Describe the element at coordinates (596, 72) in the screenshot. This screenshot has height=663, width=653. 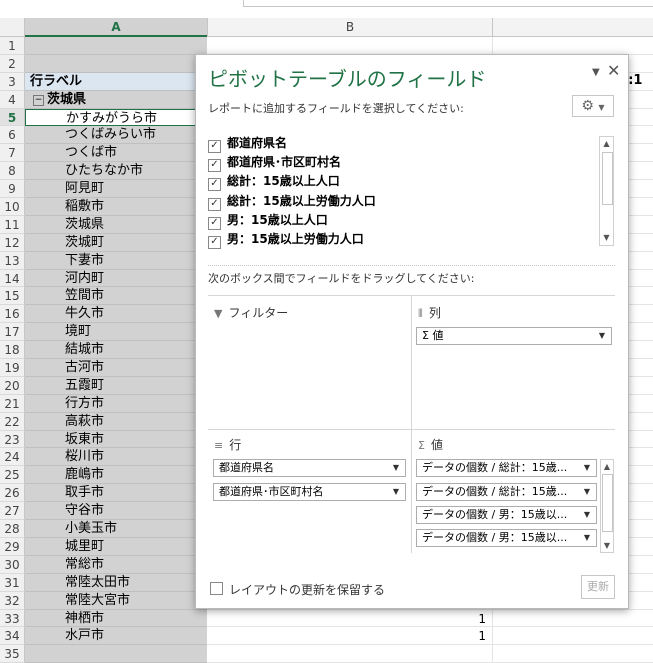
I see `pane-options-icon: ▼` at that location.